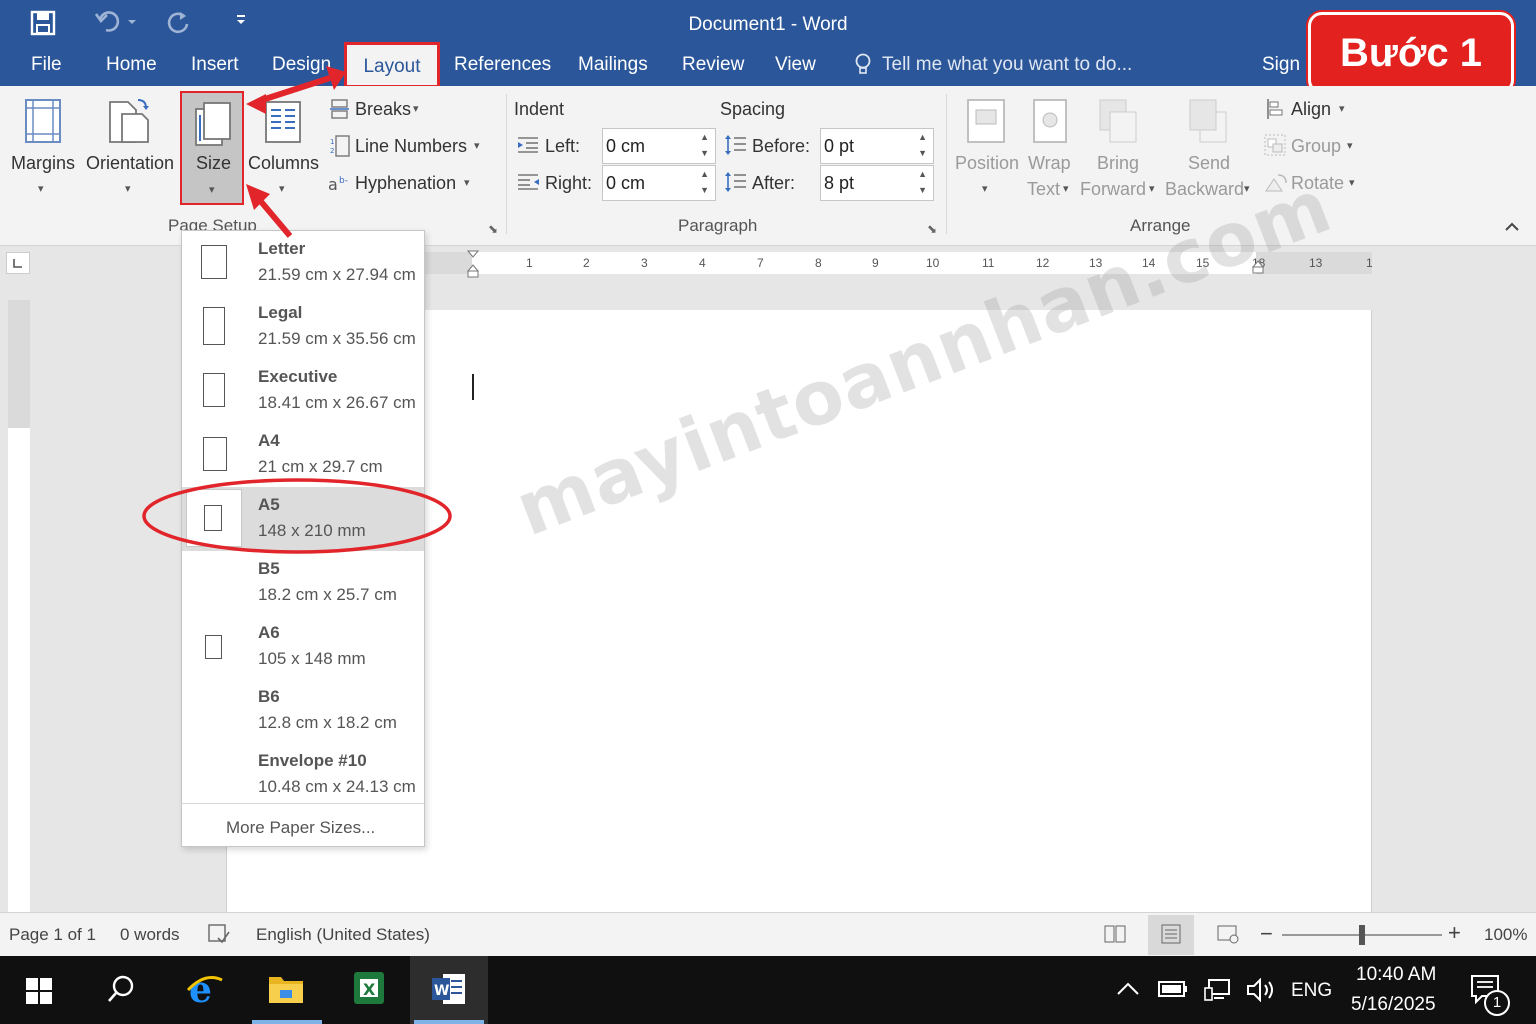 The image size is (1536, 1024). I want to click on size-option-a6: A6 105 x 148 mm, so click(303, 647).